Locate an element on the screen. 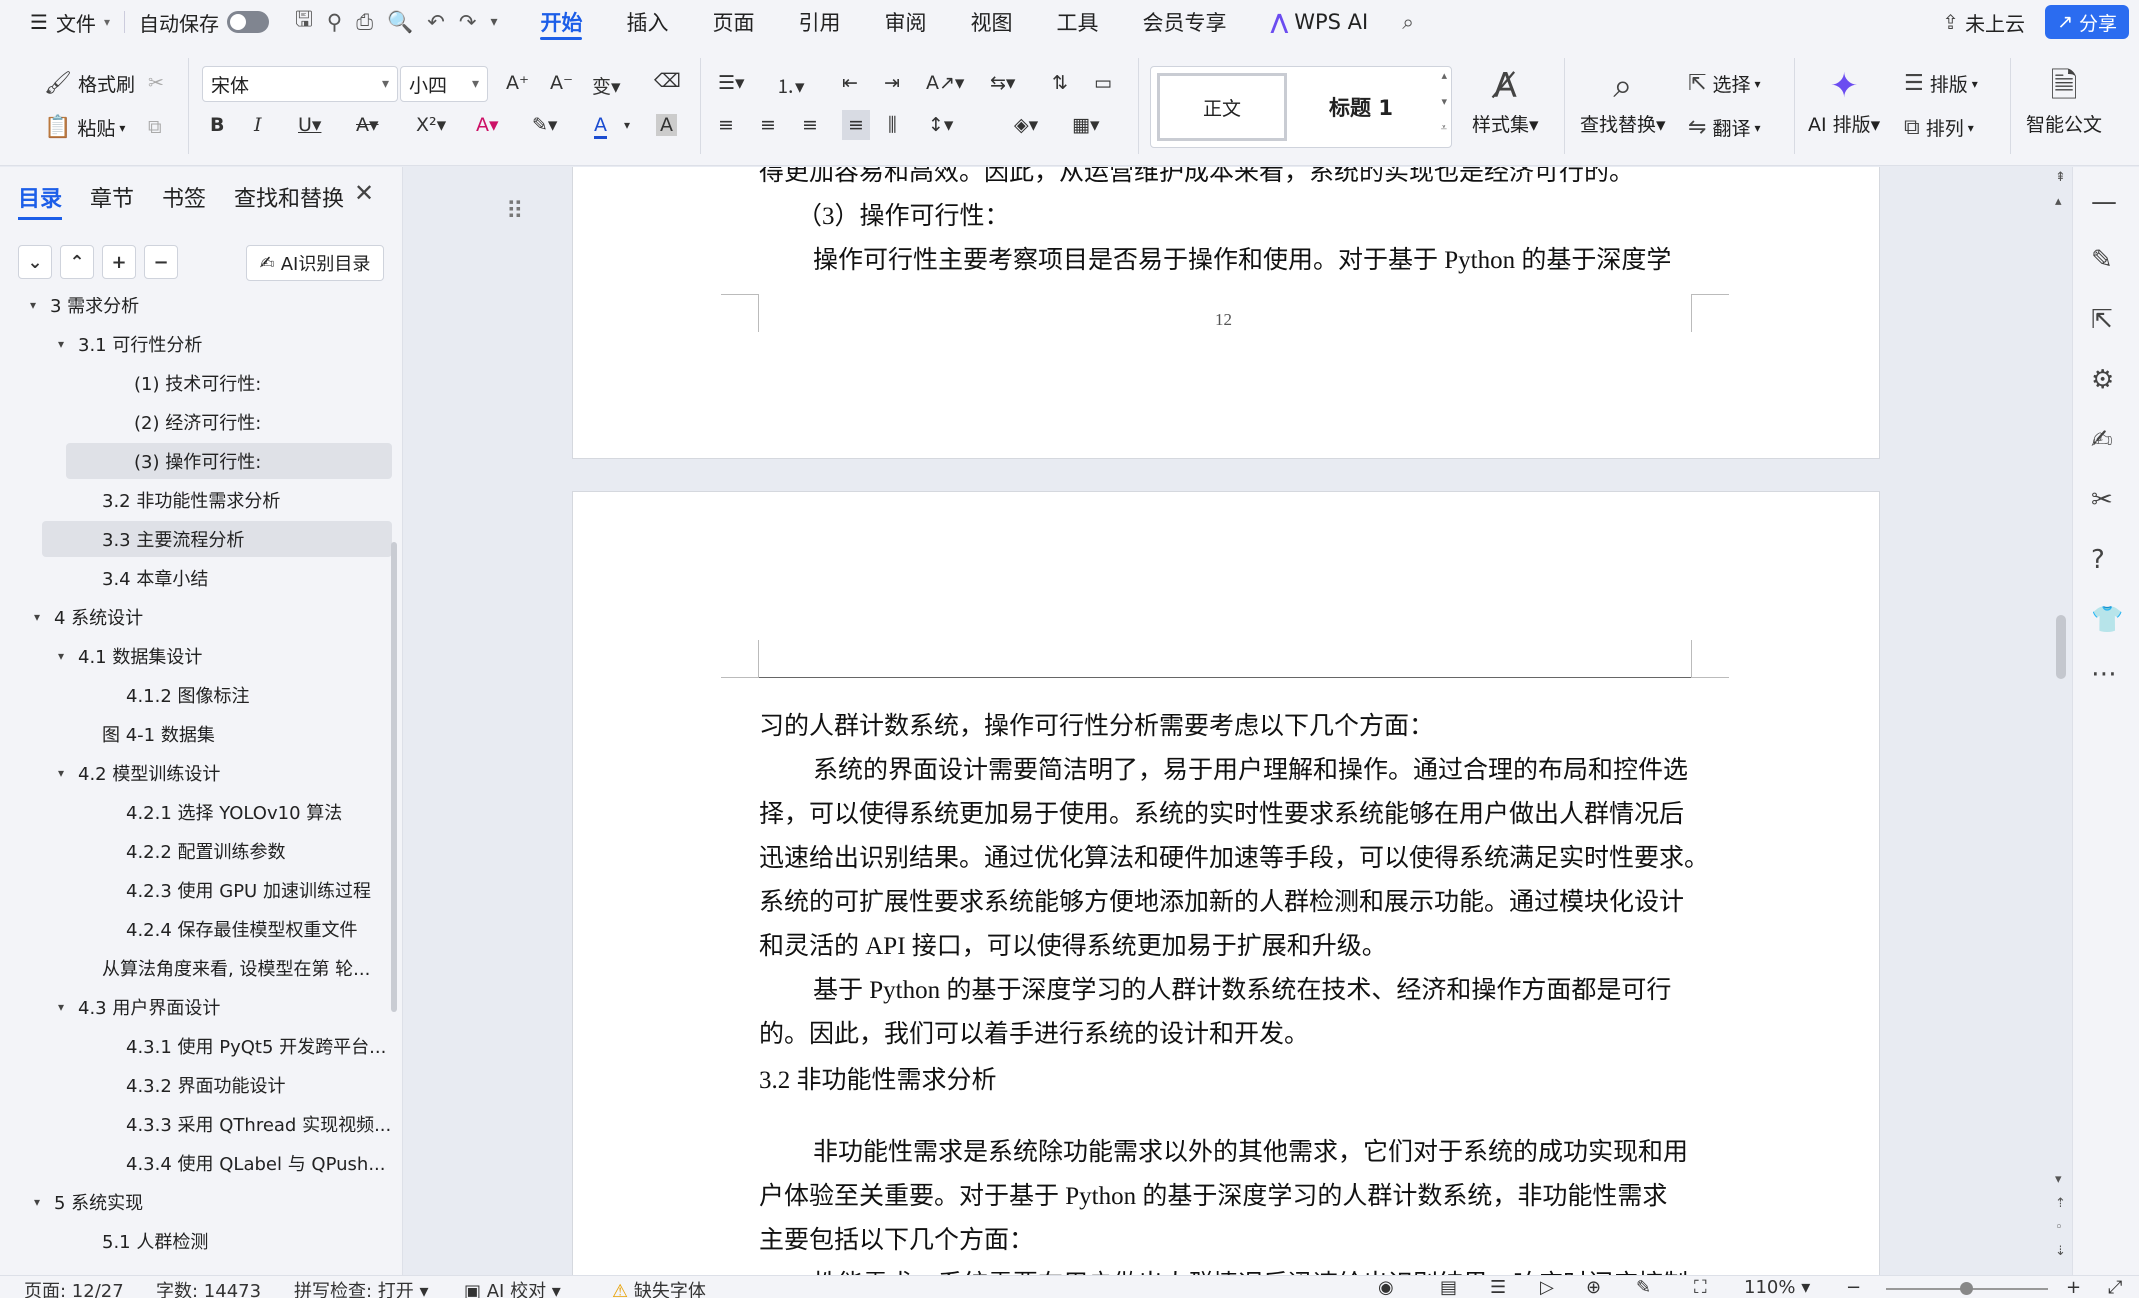  pen-edit-icon: ✎ is located at coordinates (2102, 260).